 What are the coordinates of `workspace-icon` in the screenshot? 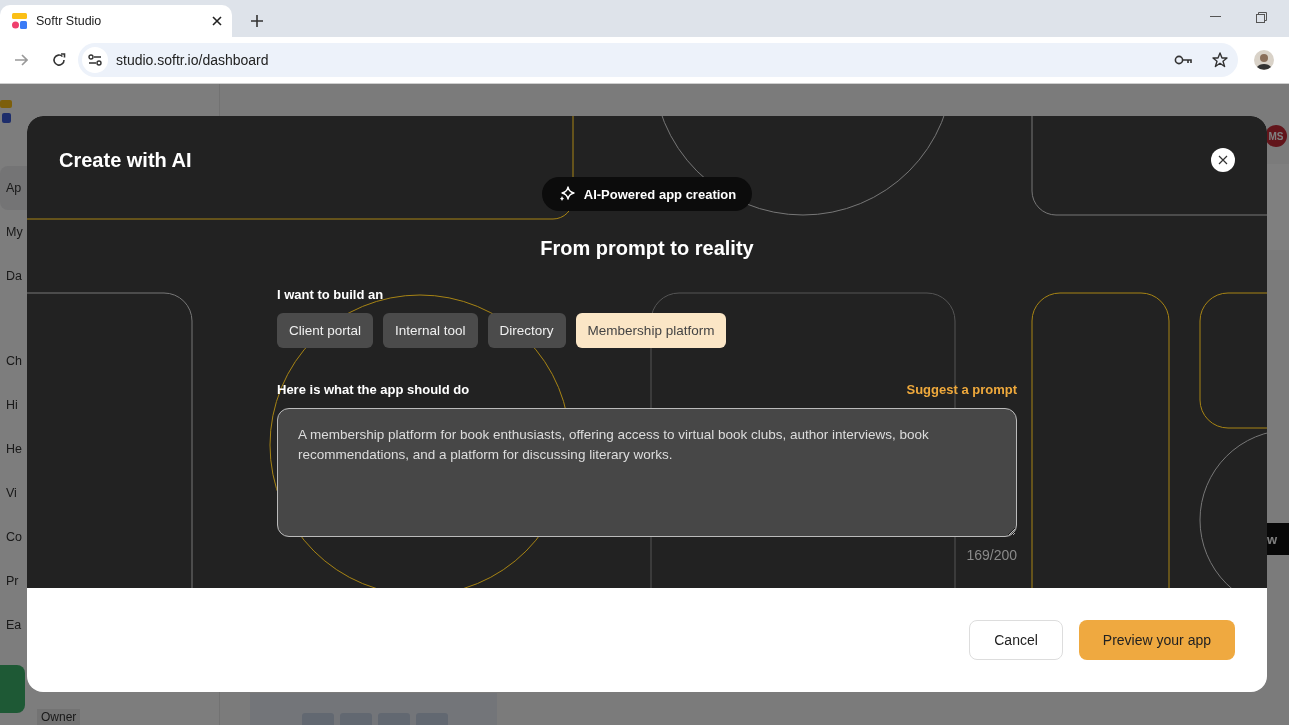 It's located at (12, 689).